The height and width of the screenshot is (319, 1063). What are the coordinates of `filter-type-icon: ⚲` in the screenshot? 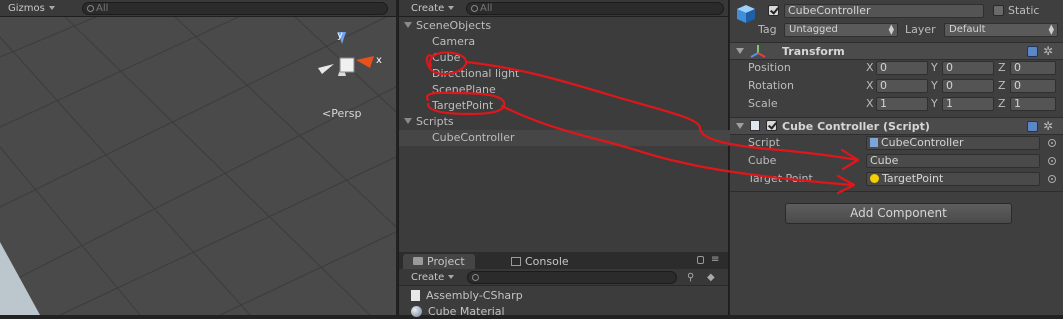 It's located at (690, 277).